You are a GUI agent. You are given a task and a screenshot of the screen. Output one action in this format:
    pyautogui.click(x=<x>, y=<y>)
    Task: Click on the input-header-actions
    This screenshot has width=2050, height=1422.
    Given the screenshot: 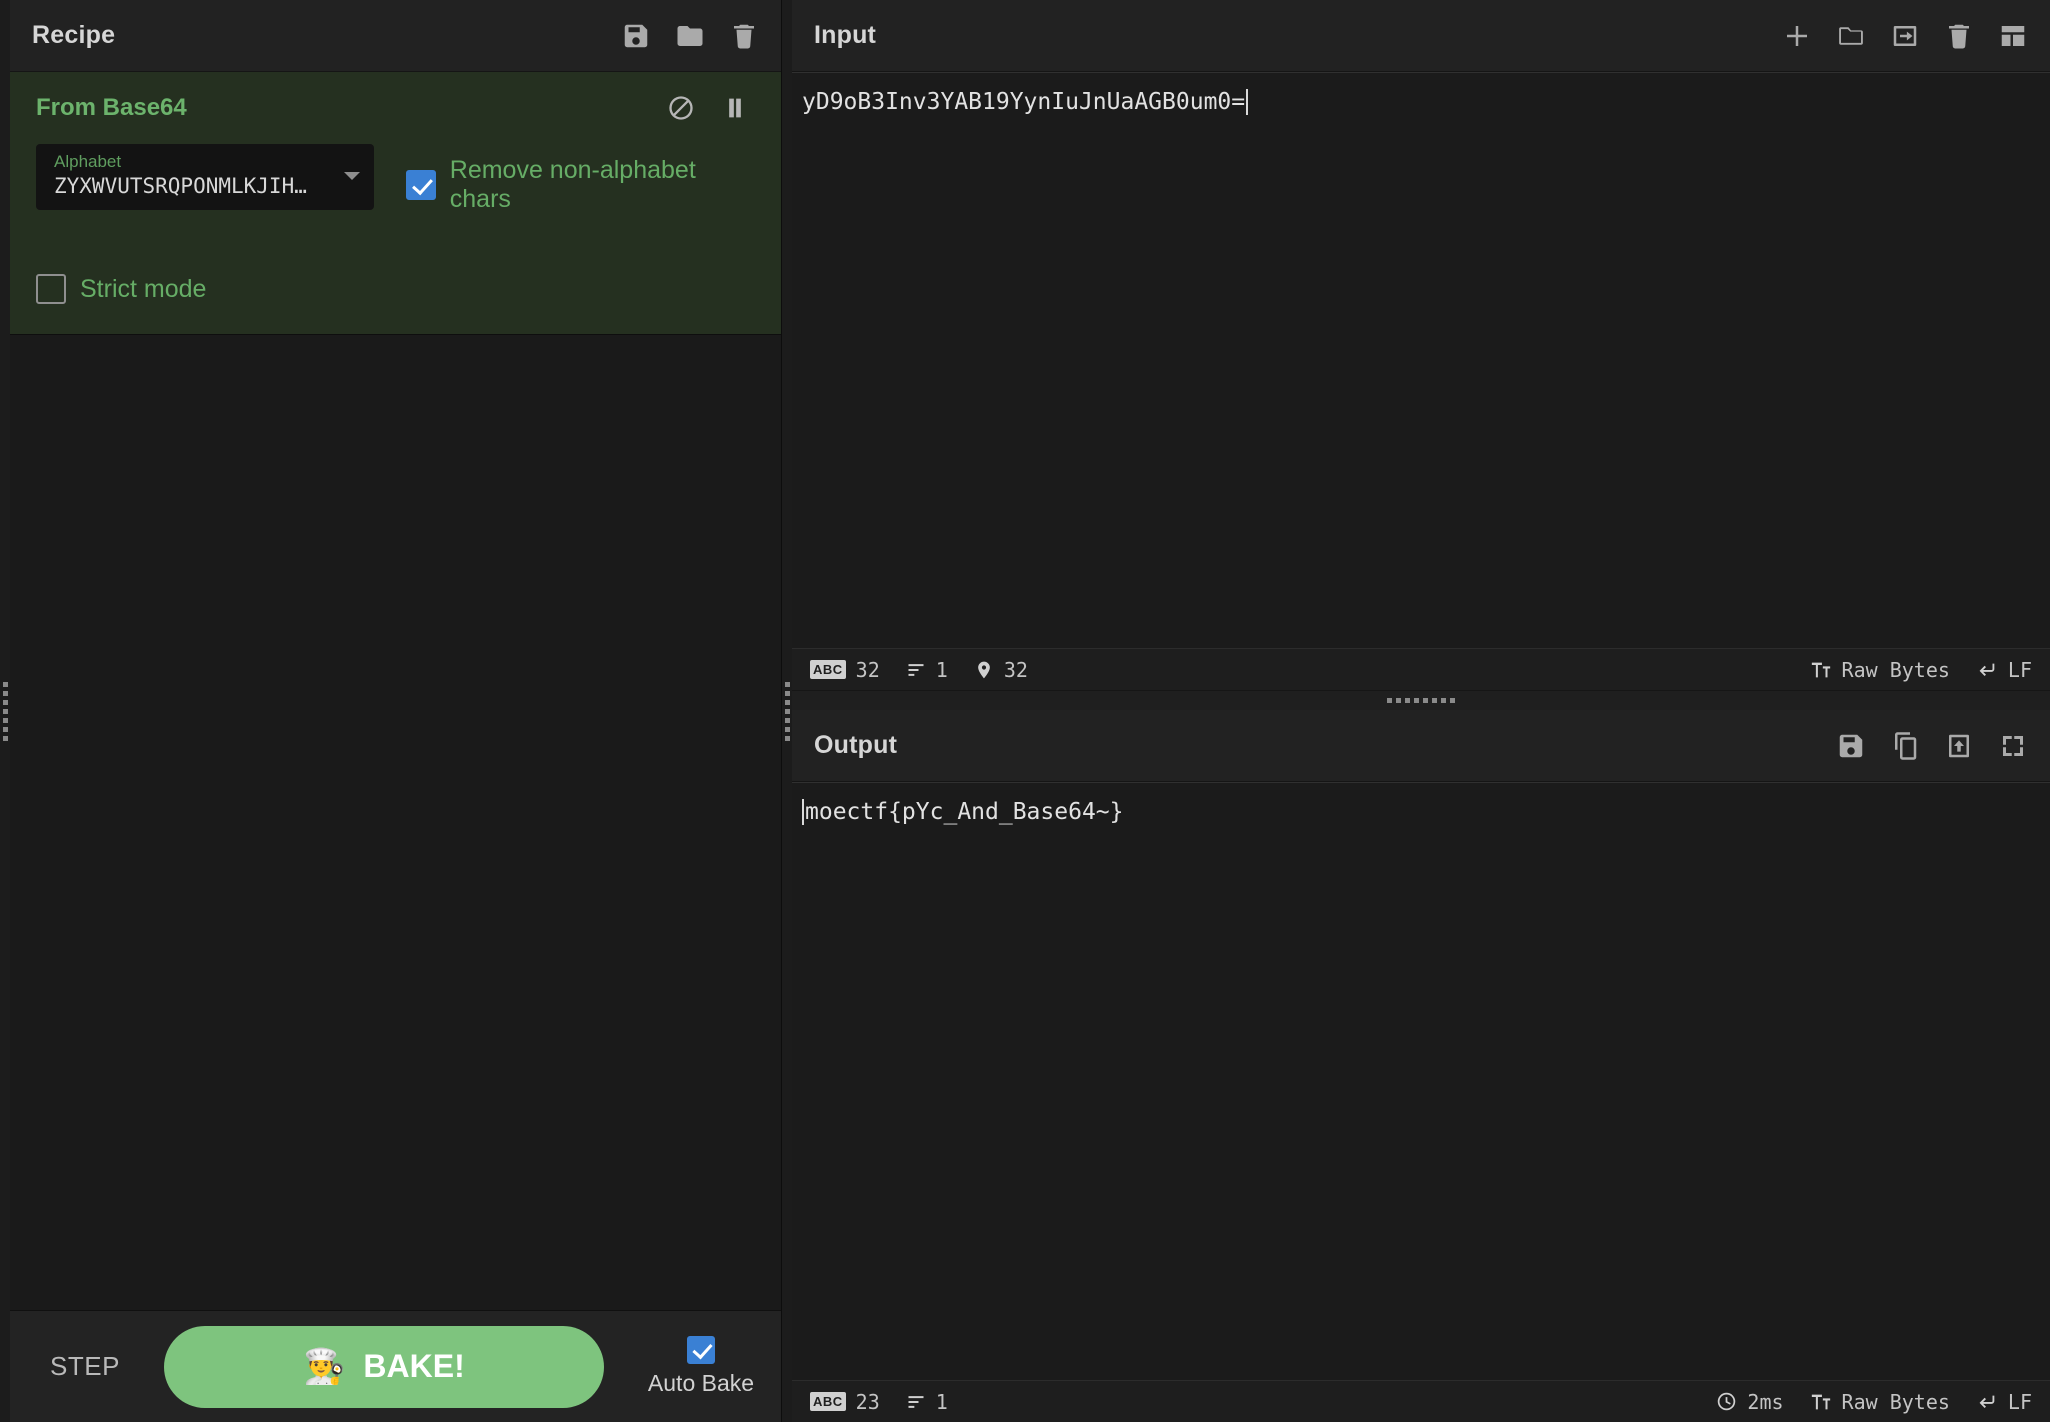 What is the action you would take?
    pyautogui.click(x=1905, y=36)
    